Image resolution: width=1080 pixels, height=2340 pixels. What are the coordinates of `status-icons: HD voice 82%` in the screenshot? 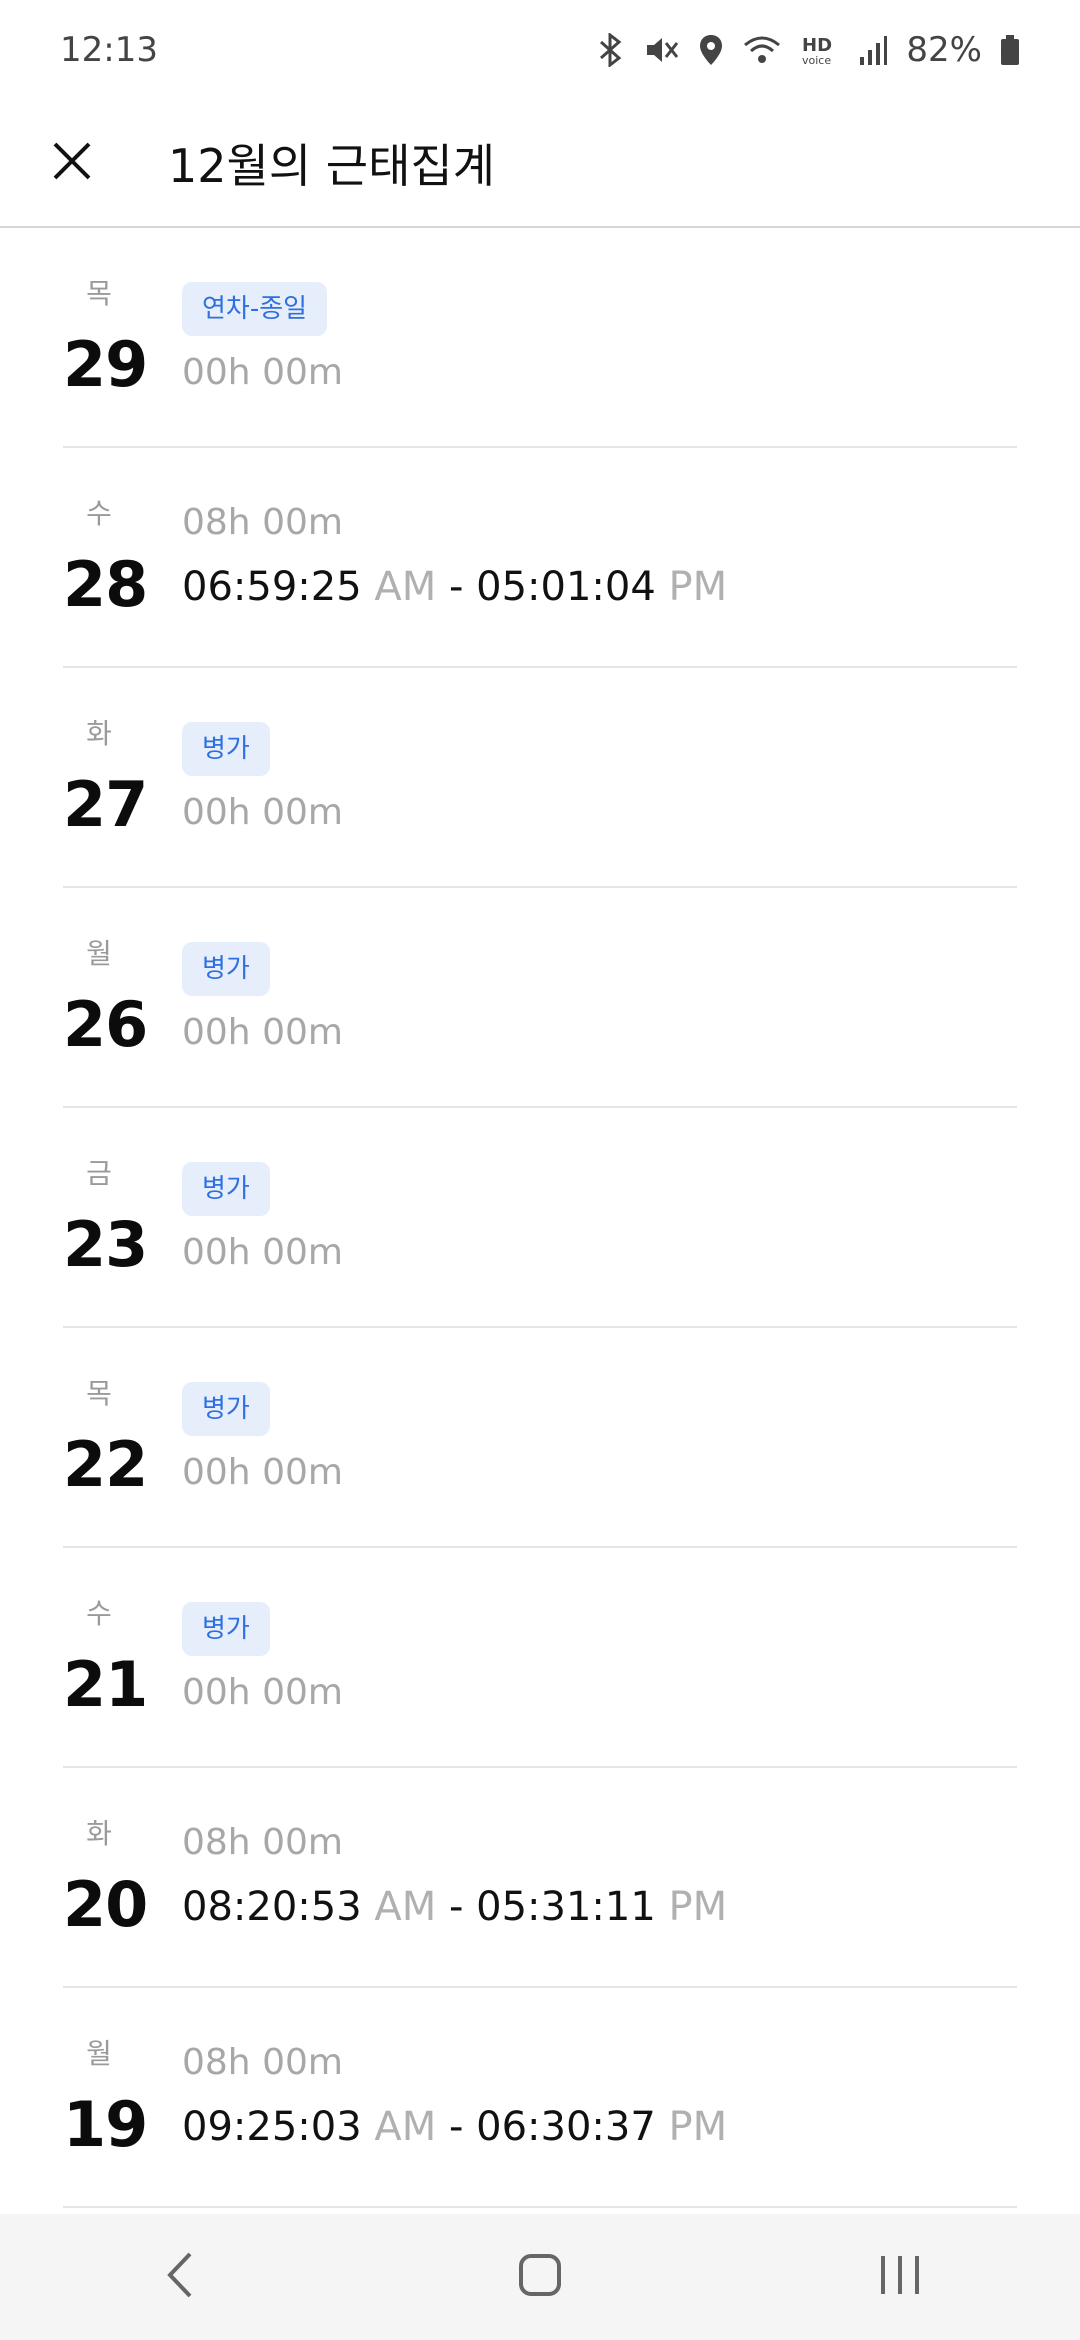 It's located at (808, 50).